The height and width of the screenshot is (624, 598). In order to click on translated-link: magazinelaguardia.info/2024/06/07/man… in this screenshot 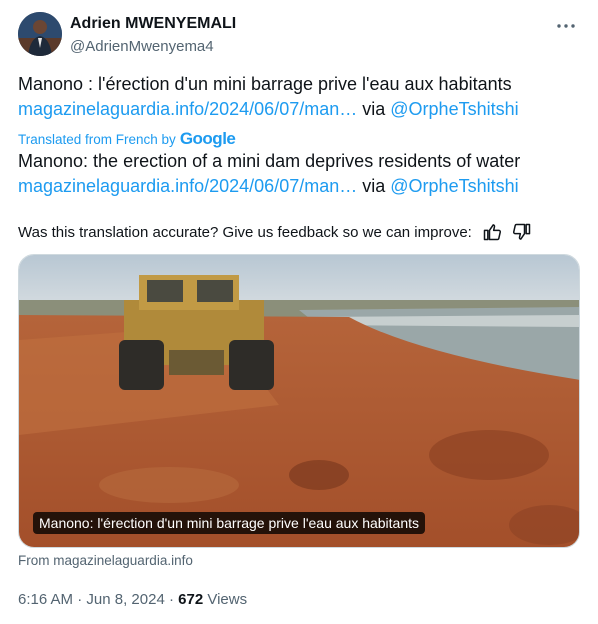, I will do `click(187, 186)`.